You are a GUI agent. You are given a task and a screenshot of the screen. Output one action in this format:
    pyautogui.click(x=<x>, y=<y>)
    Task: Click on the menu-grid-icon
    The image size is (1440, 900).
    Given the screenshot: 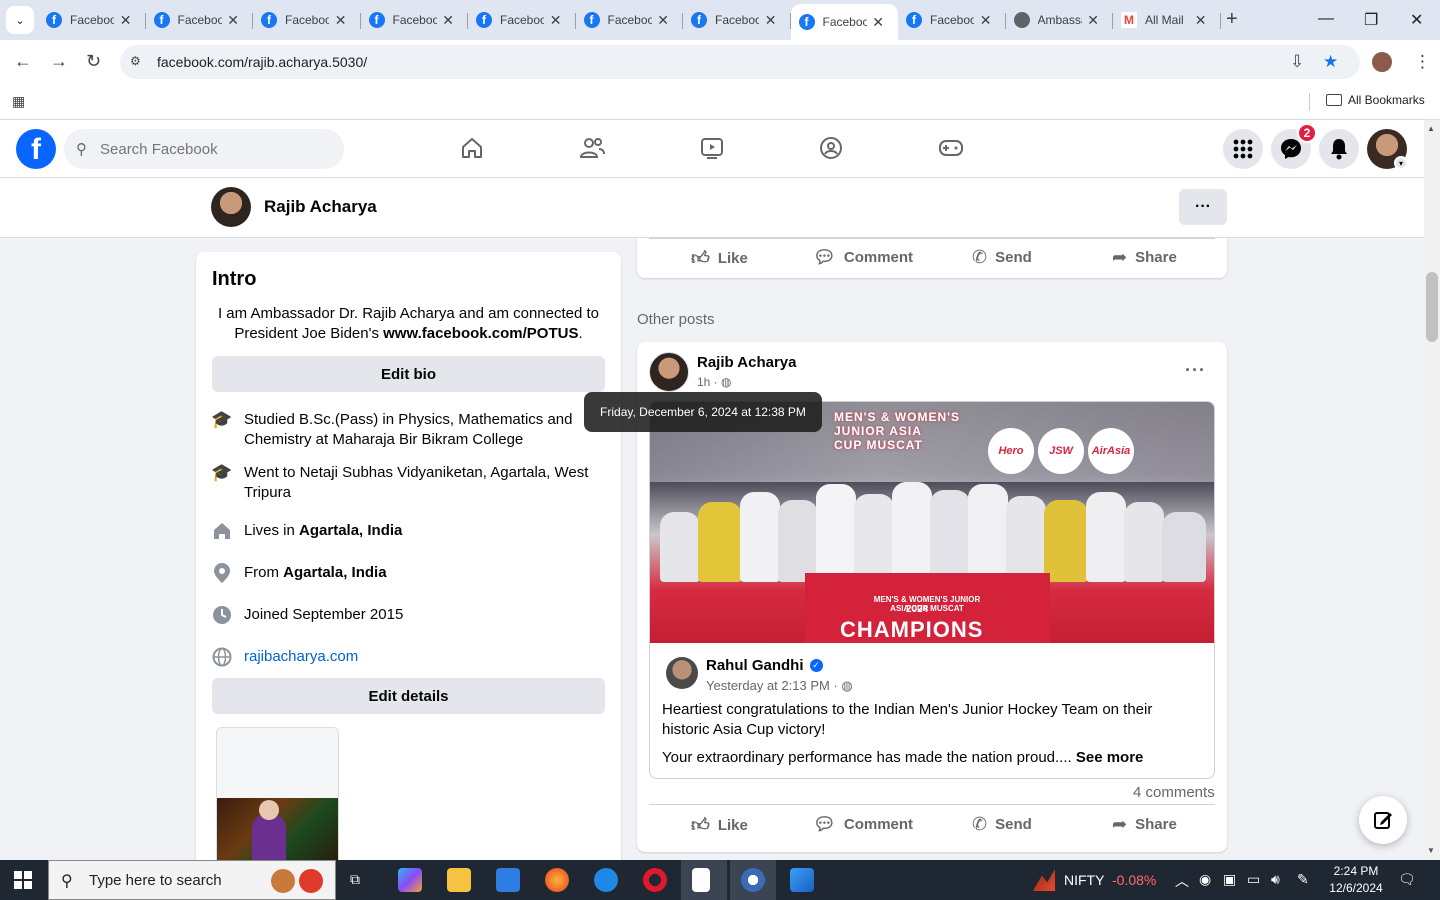 What is the action you would take?
    pyautogui.click(x=1243, y=149)
    